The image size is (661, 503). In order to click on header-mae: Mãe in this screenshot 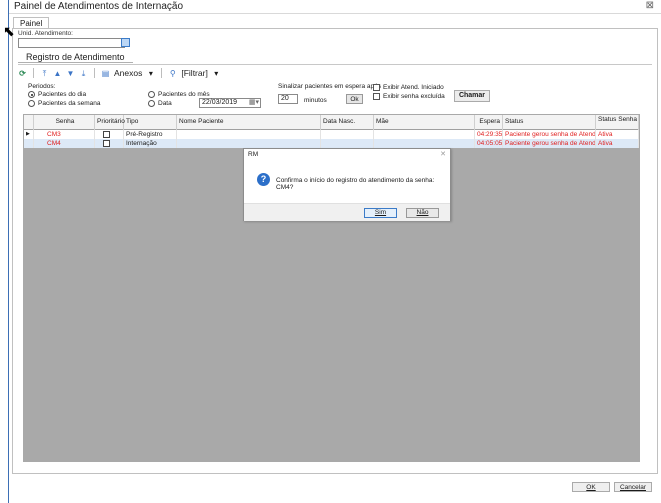, I will do `click(424, 122)`.